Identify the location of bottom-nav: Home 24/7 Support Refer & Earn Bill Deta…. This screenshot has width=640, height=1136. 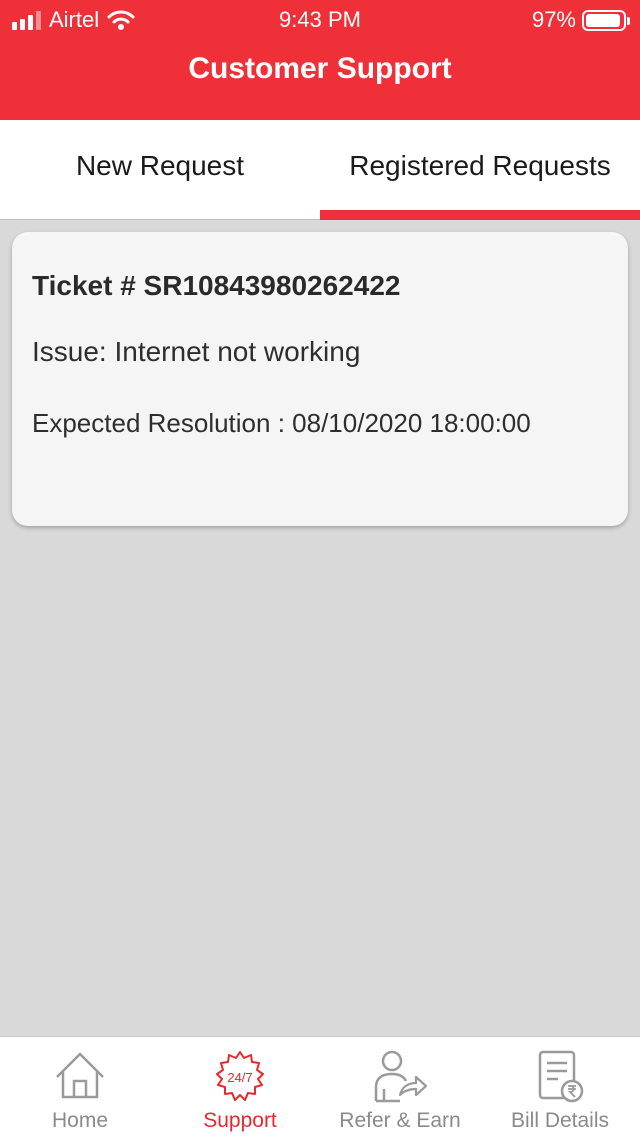
(320, 1086).